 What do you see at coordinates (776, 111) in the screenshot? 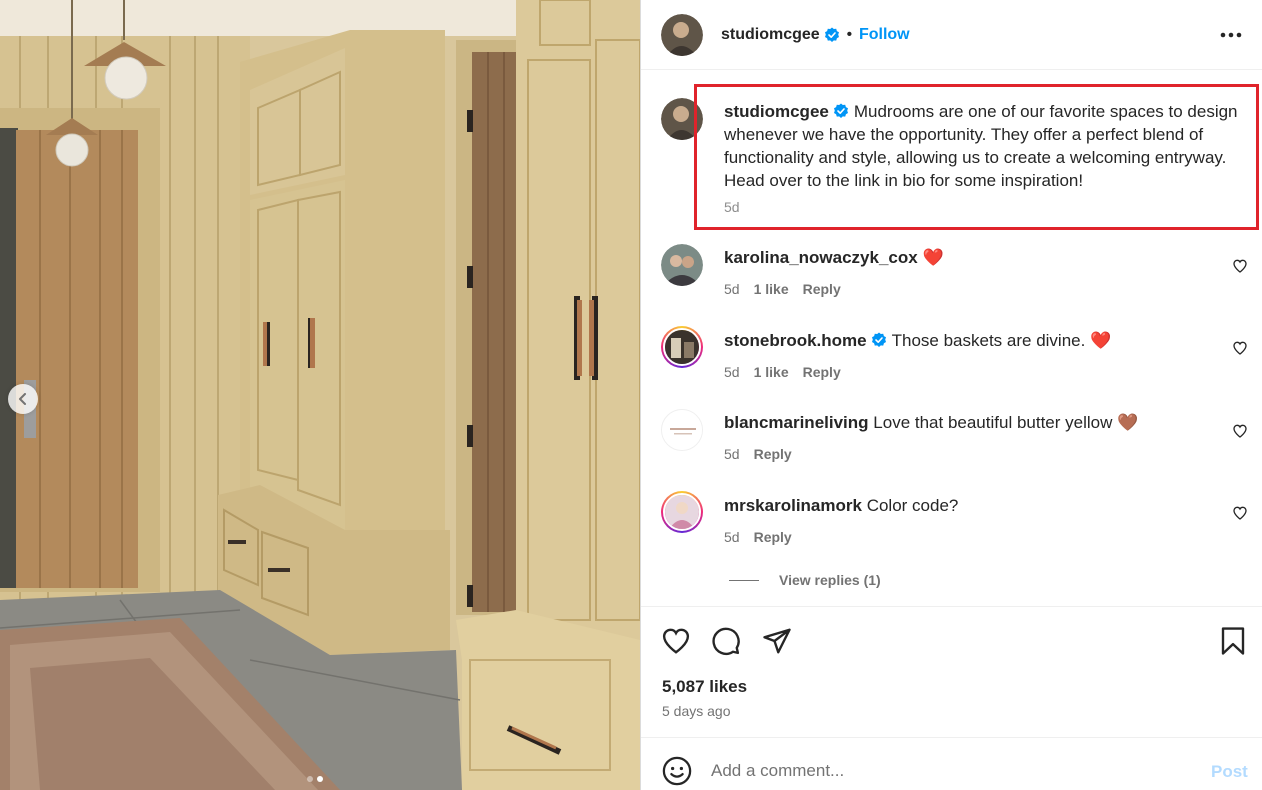
I see `caption-username: studiomcgee` at bounding box center [776, 111].